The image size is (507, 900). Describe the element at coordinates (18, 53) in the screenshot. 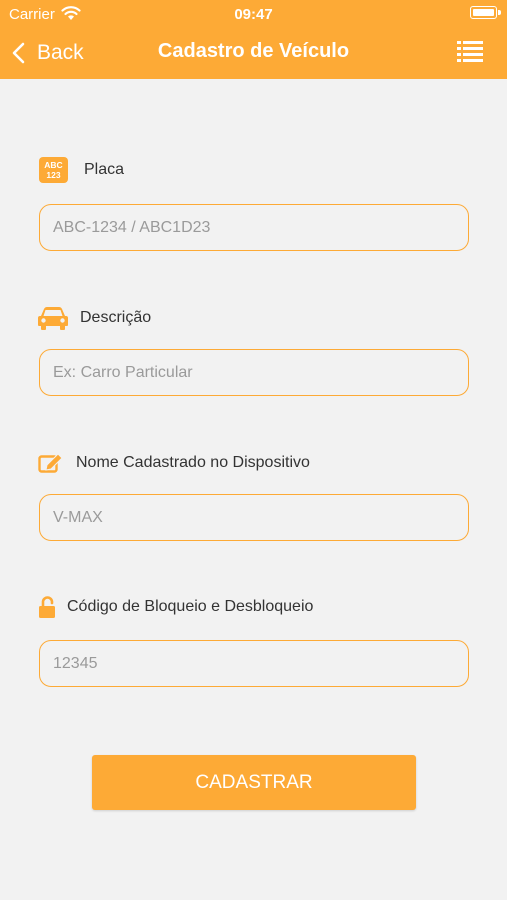

I see `chevron-left-icon` at that location.